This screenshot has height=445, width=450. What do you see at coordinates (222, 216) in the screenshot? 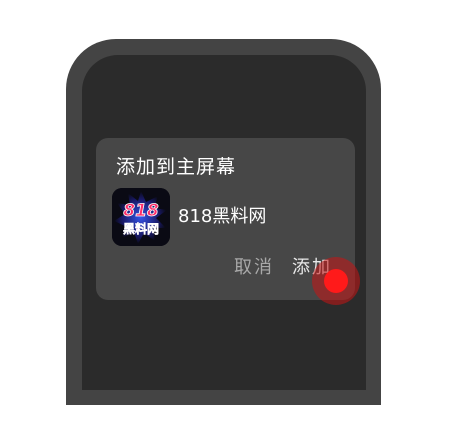
I see `app-name: 818黑料网` at bounding box center [222, 216].